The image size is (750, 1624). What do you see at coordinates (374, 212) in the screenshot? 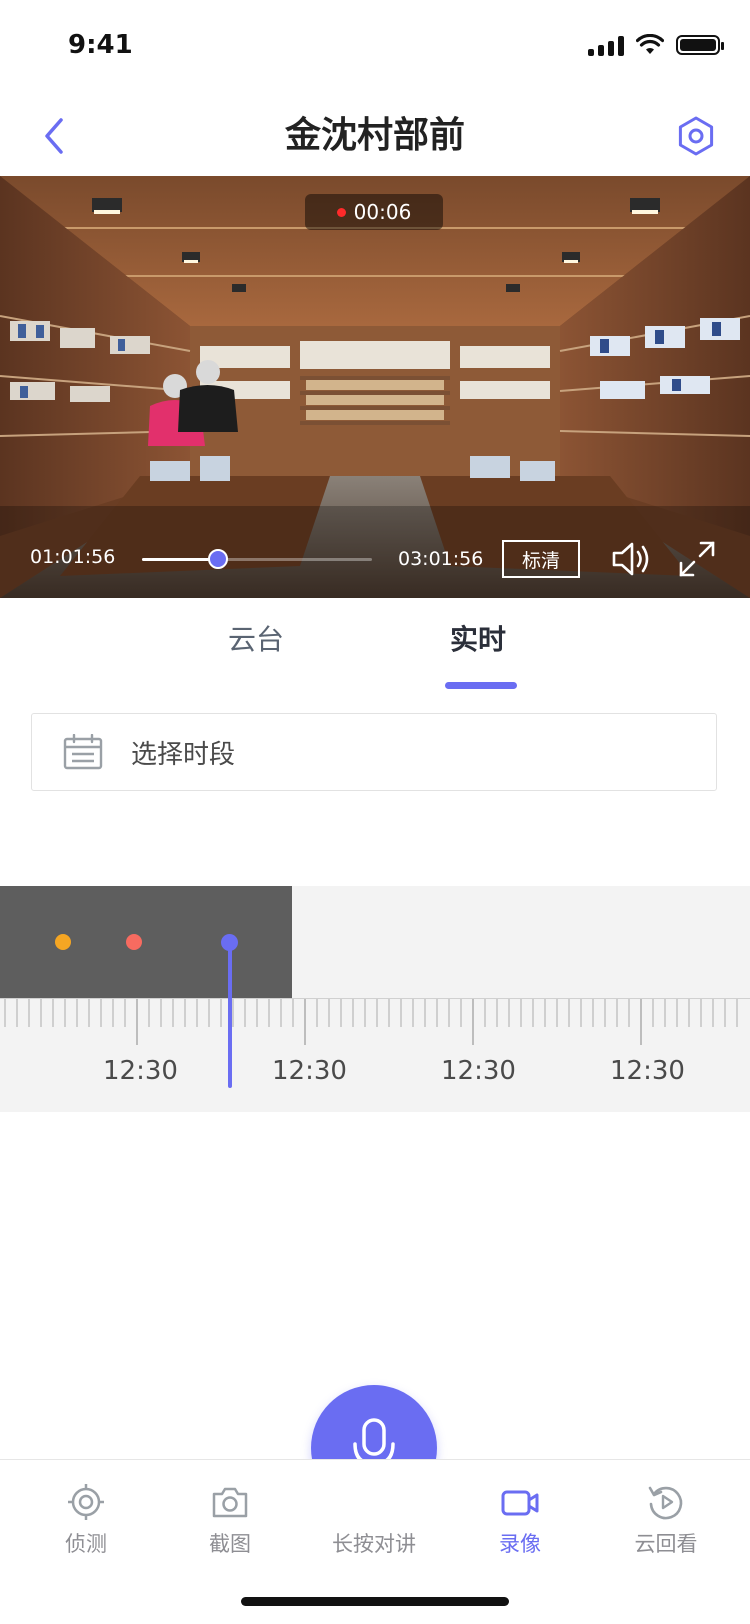
I see `recording-badge: 00:06` at bounding box center [374, 212].